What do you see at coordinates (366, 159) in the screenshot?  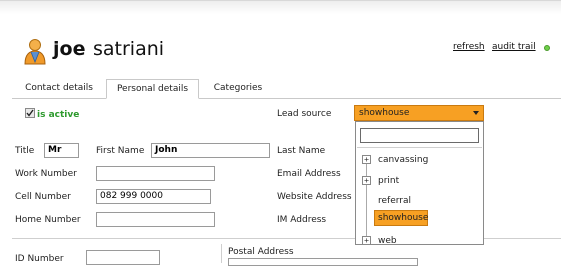 I see `expand-canvassing-icon: +` at bounding box center [366, 159].